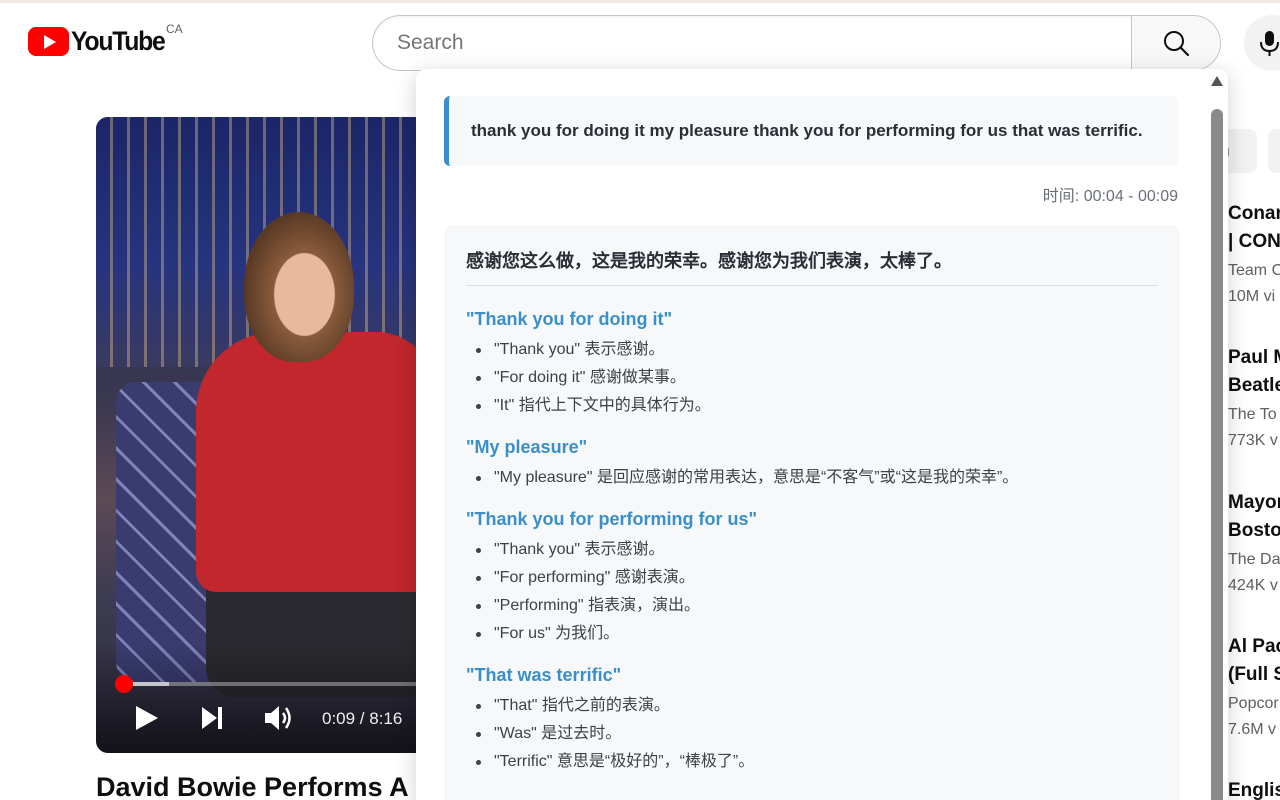  Describe the element at coordinates (362, 718) in the screenshot. I see `time-display: 0:09 / 8:16` at that location.